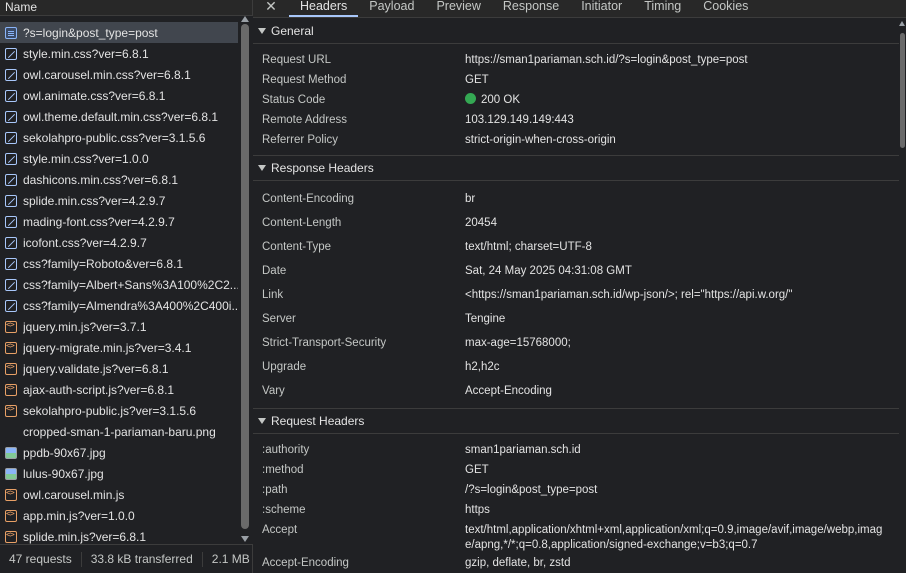  What do you see at coordinates (682, 490) in the screenshot?
I see `header-value: /?s=login&post_type=post` at bounding box center [682, 490].